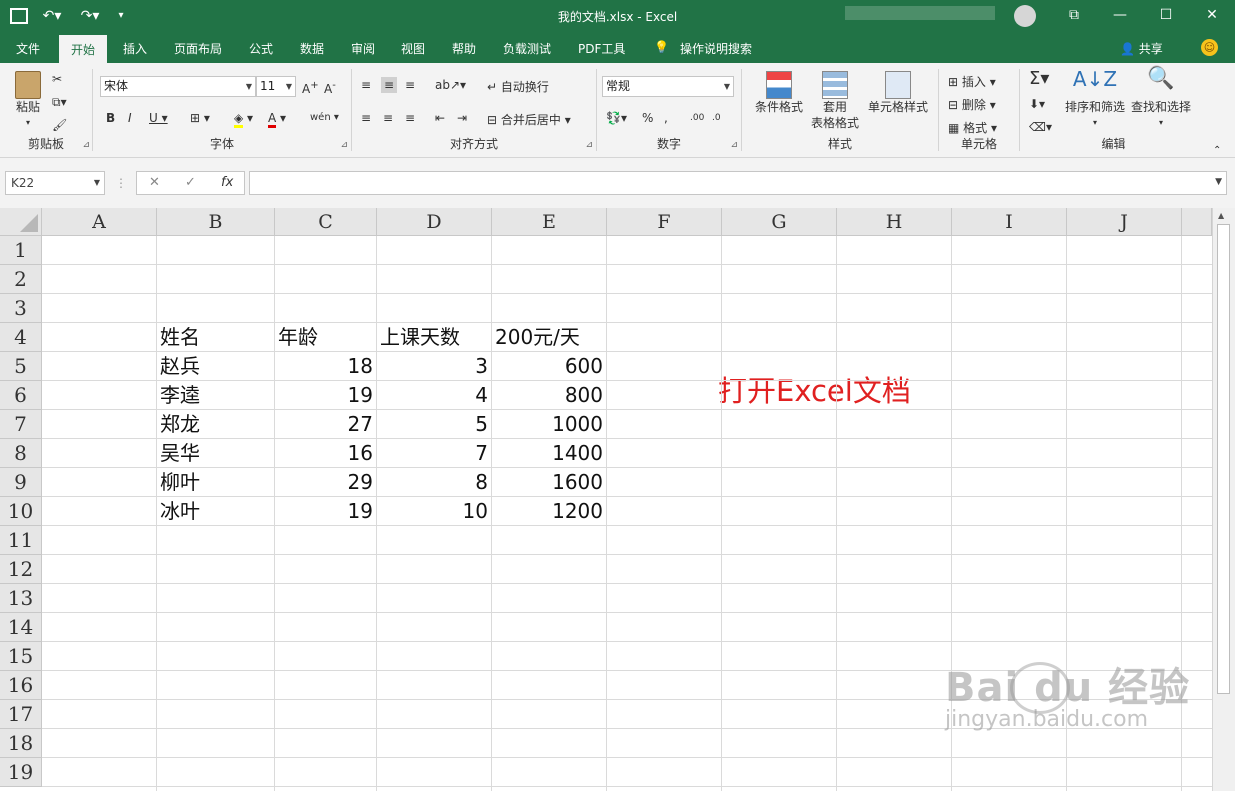 The width and height of the screenshot is (1235, 791). Describe the element at coordinates (21, 250) in the screenshot. I see `row-header-1: 1` at that location.